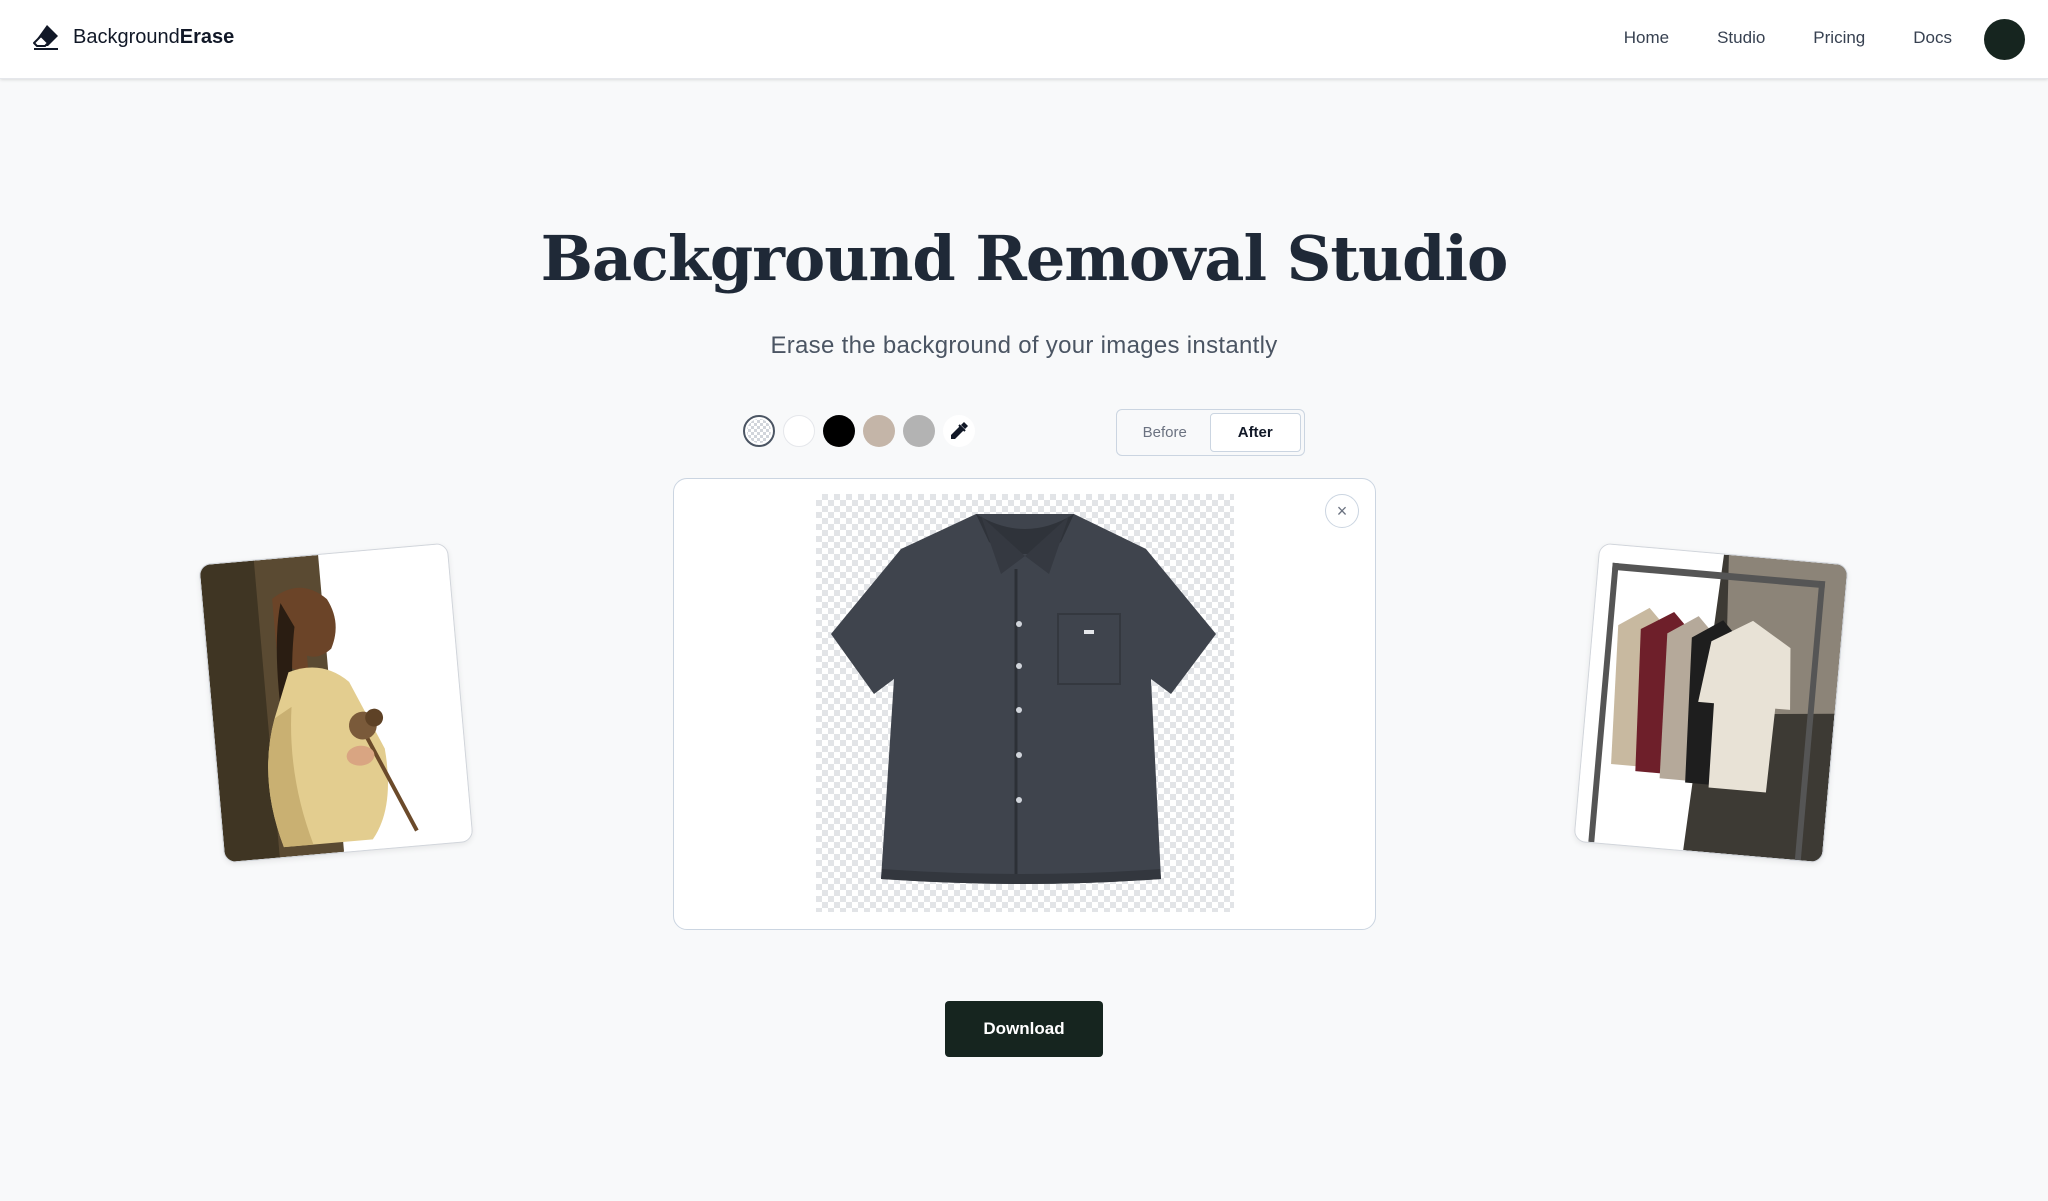 The width and height of the screenshot is (2048, 1201). I want to click on editor-card: ×, so click(1024, 704).